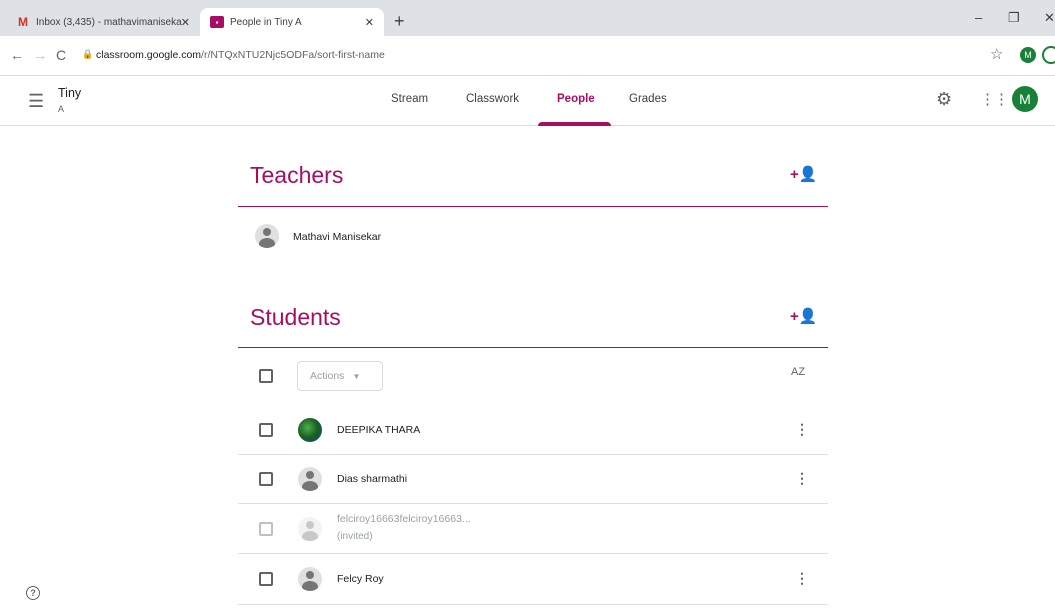 This screenshot has width=1055, height=613. What do you see at coordinates (372, 479) in the screenshot?
I see `student-name: Dias sharmathi` at bounding box center [372, 479].